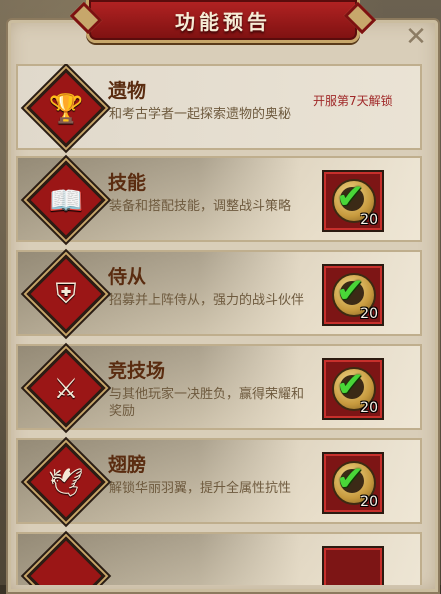  I want to click on feature-item-skill: 📖 技能 装备和搭配技能，调整战斗策略 ✔ 20, so click(219, 199).